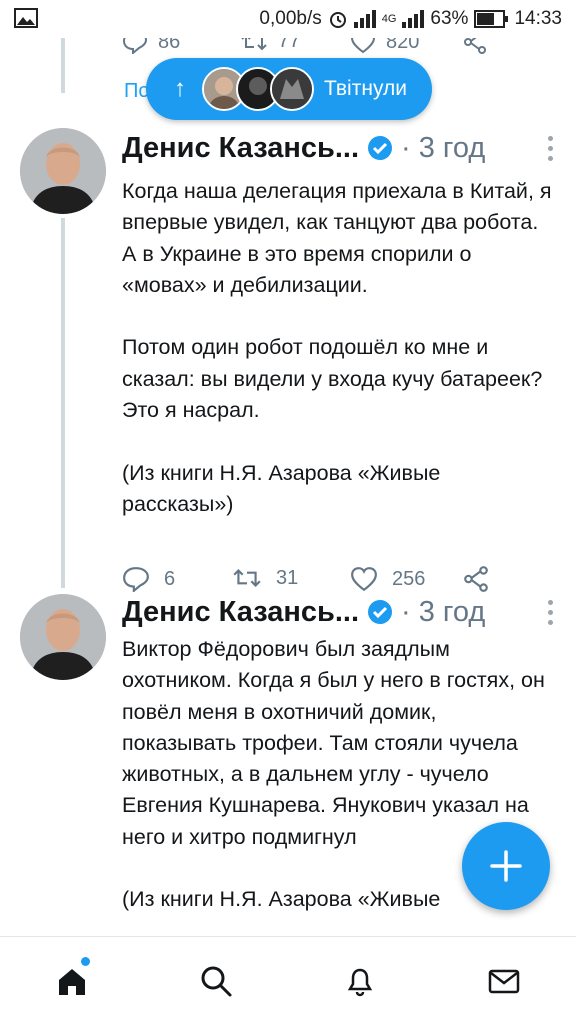 The image size is (576, 1025). I want to click on pill-avatars, so click(258, 89).